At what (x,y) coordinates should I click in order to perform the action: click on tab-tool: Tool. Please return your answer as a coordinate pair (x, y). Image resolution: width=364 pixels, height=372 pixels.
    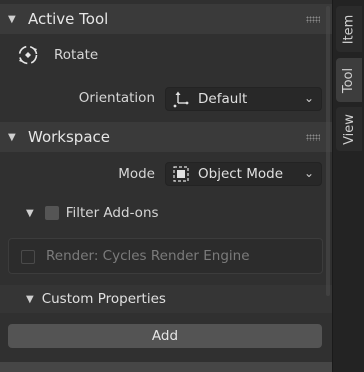
    Looking at the image, I should click on (349, 80).